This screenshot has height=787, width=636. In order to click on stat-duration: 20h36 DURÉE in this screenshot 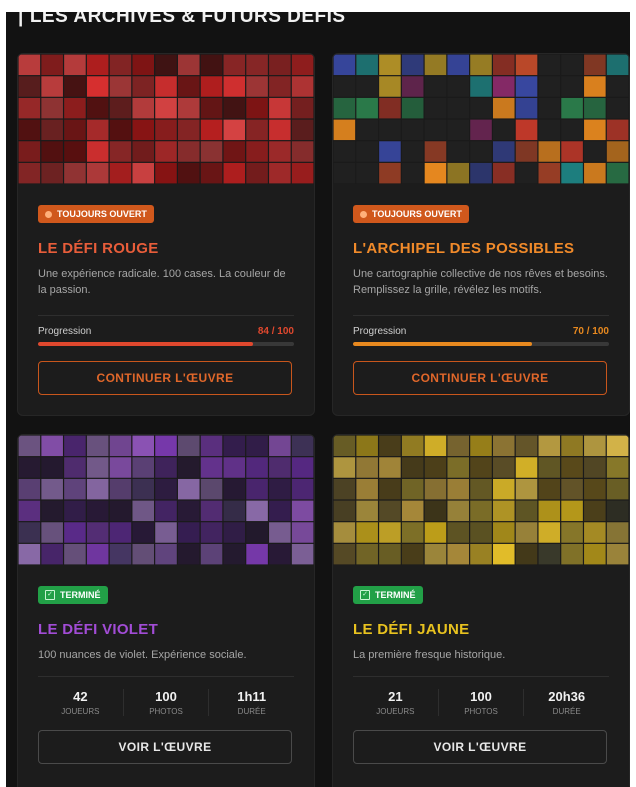, I will do `click(566, 702)`.